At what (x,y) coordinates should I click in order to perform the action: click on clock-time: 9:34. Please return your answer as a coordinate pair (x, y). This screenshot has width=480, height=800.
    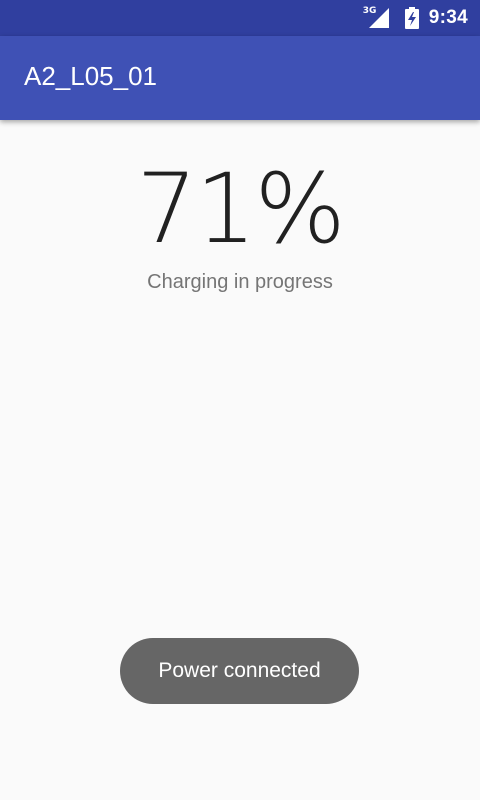
    Looking at the image, I should click on (448, 17).